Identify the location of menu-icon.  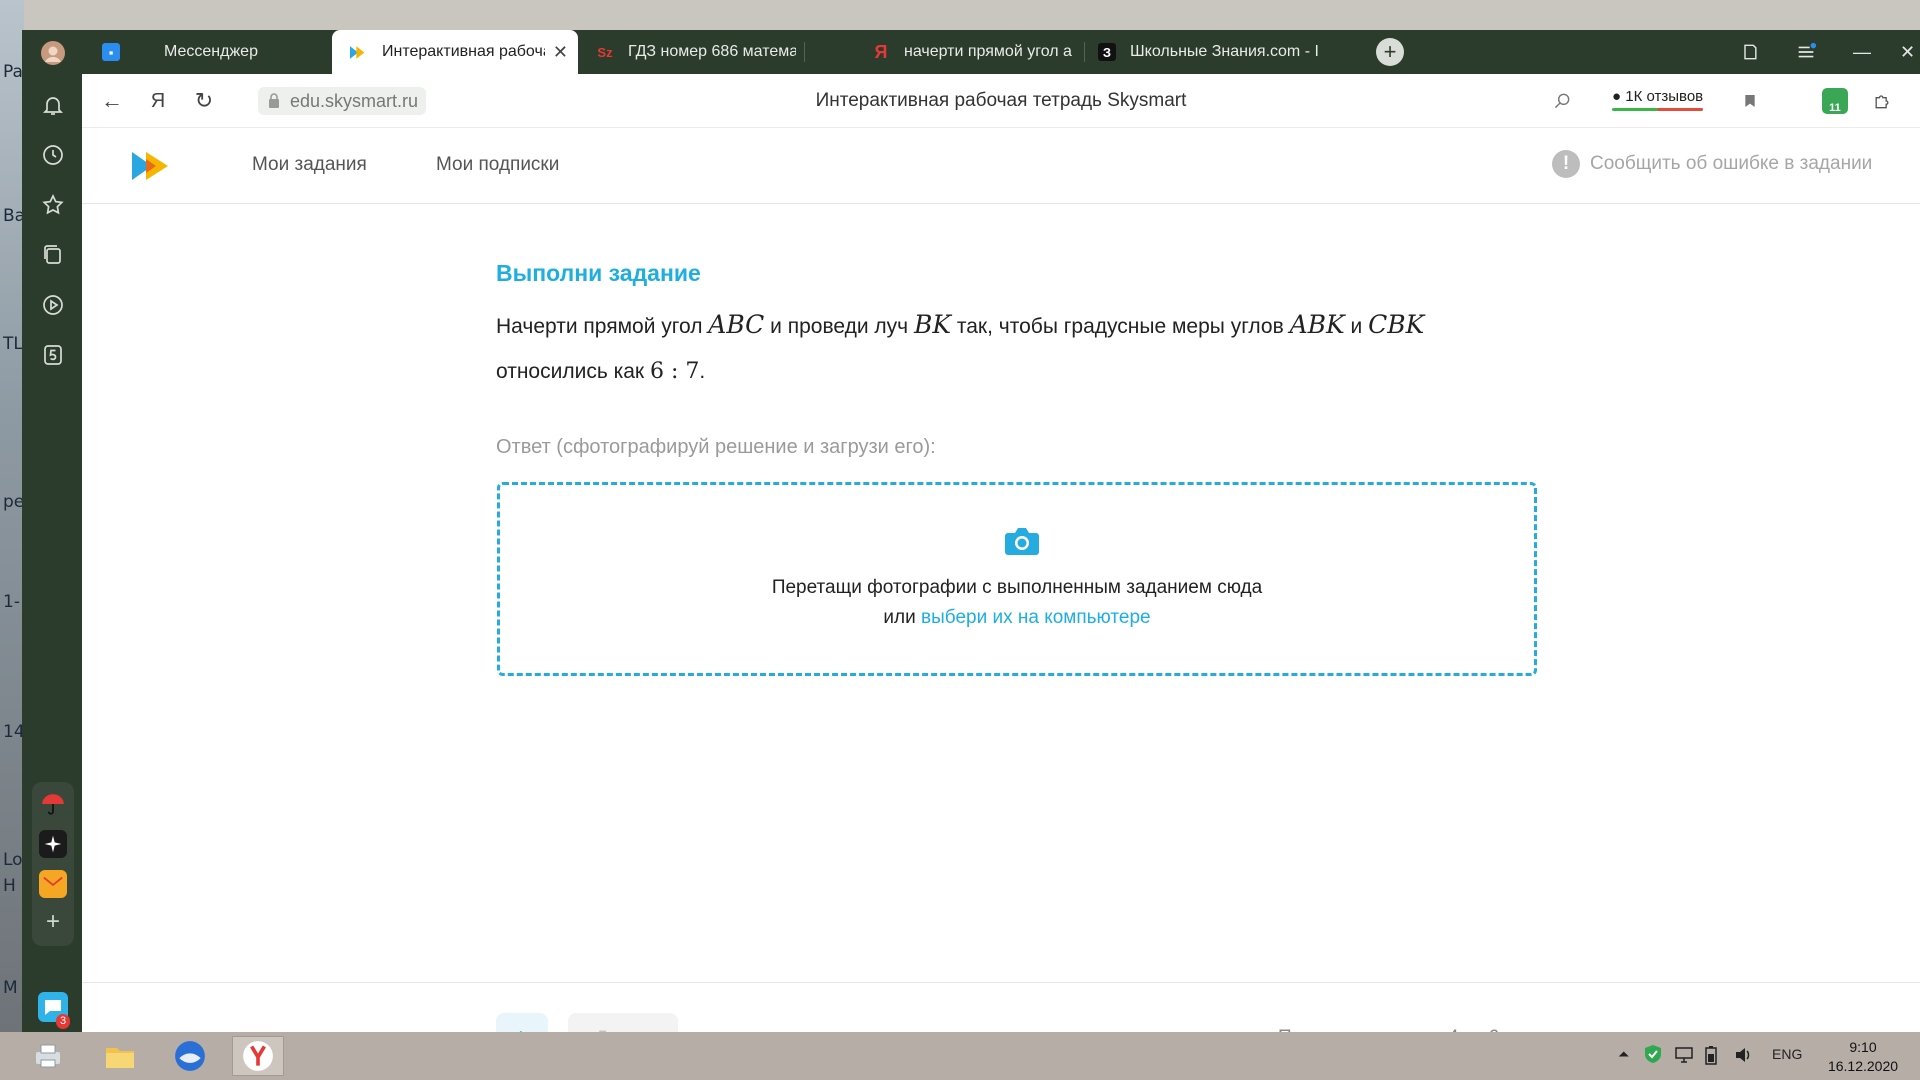
(1806, 52).